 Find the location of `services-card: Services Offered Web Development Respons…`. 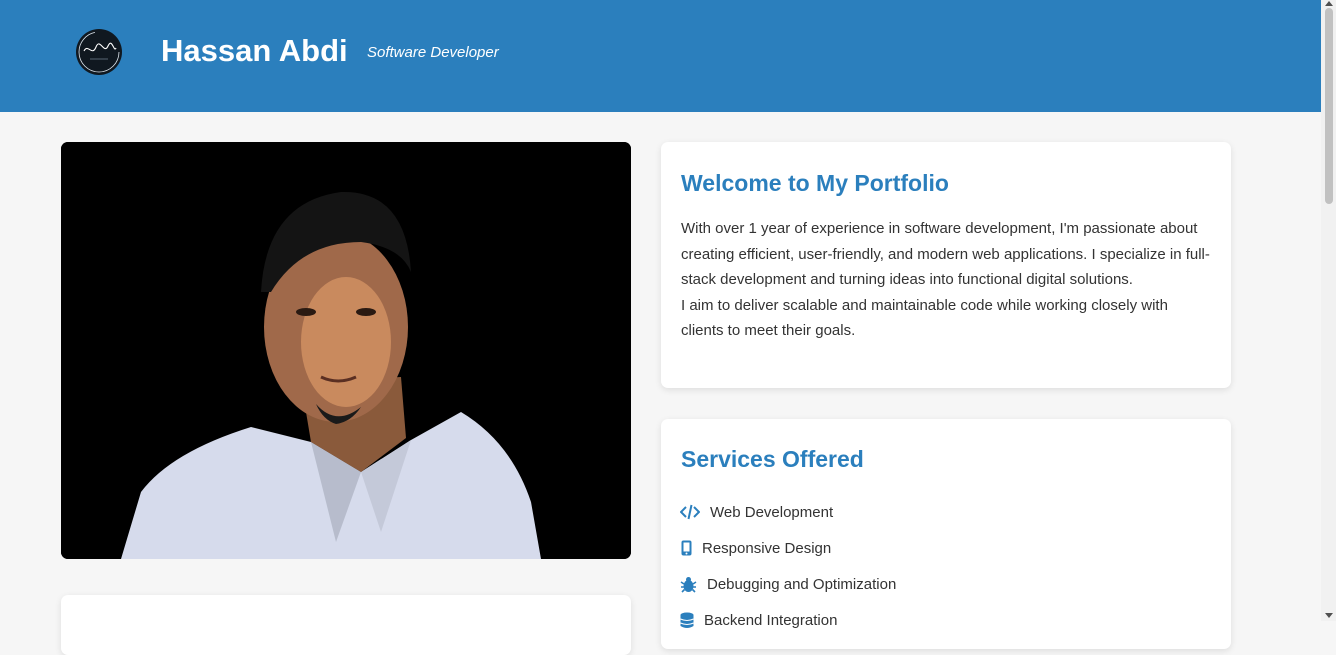

services-card: Services Offered Web Development Respons… is located at coordinates (946, 534).